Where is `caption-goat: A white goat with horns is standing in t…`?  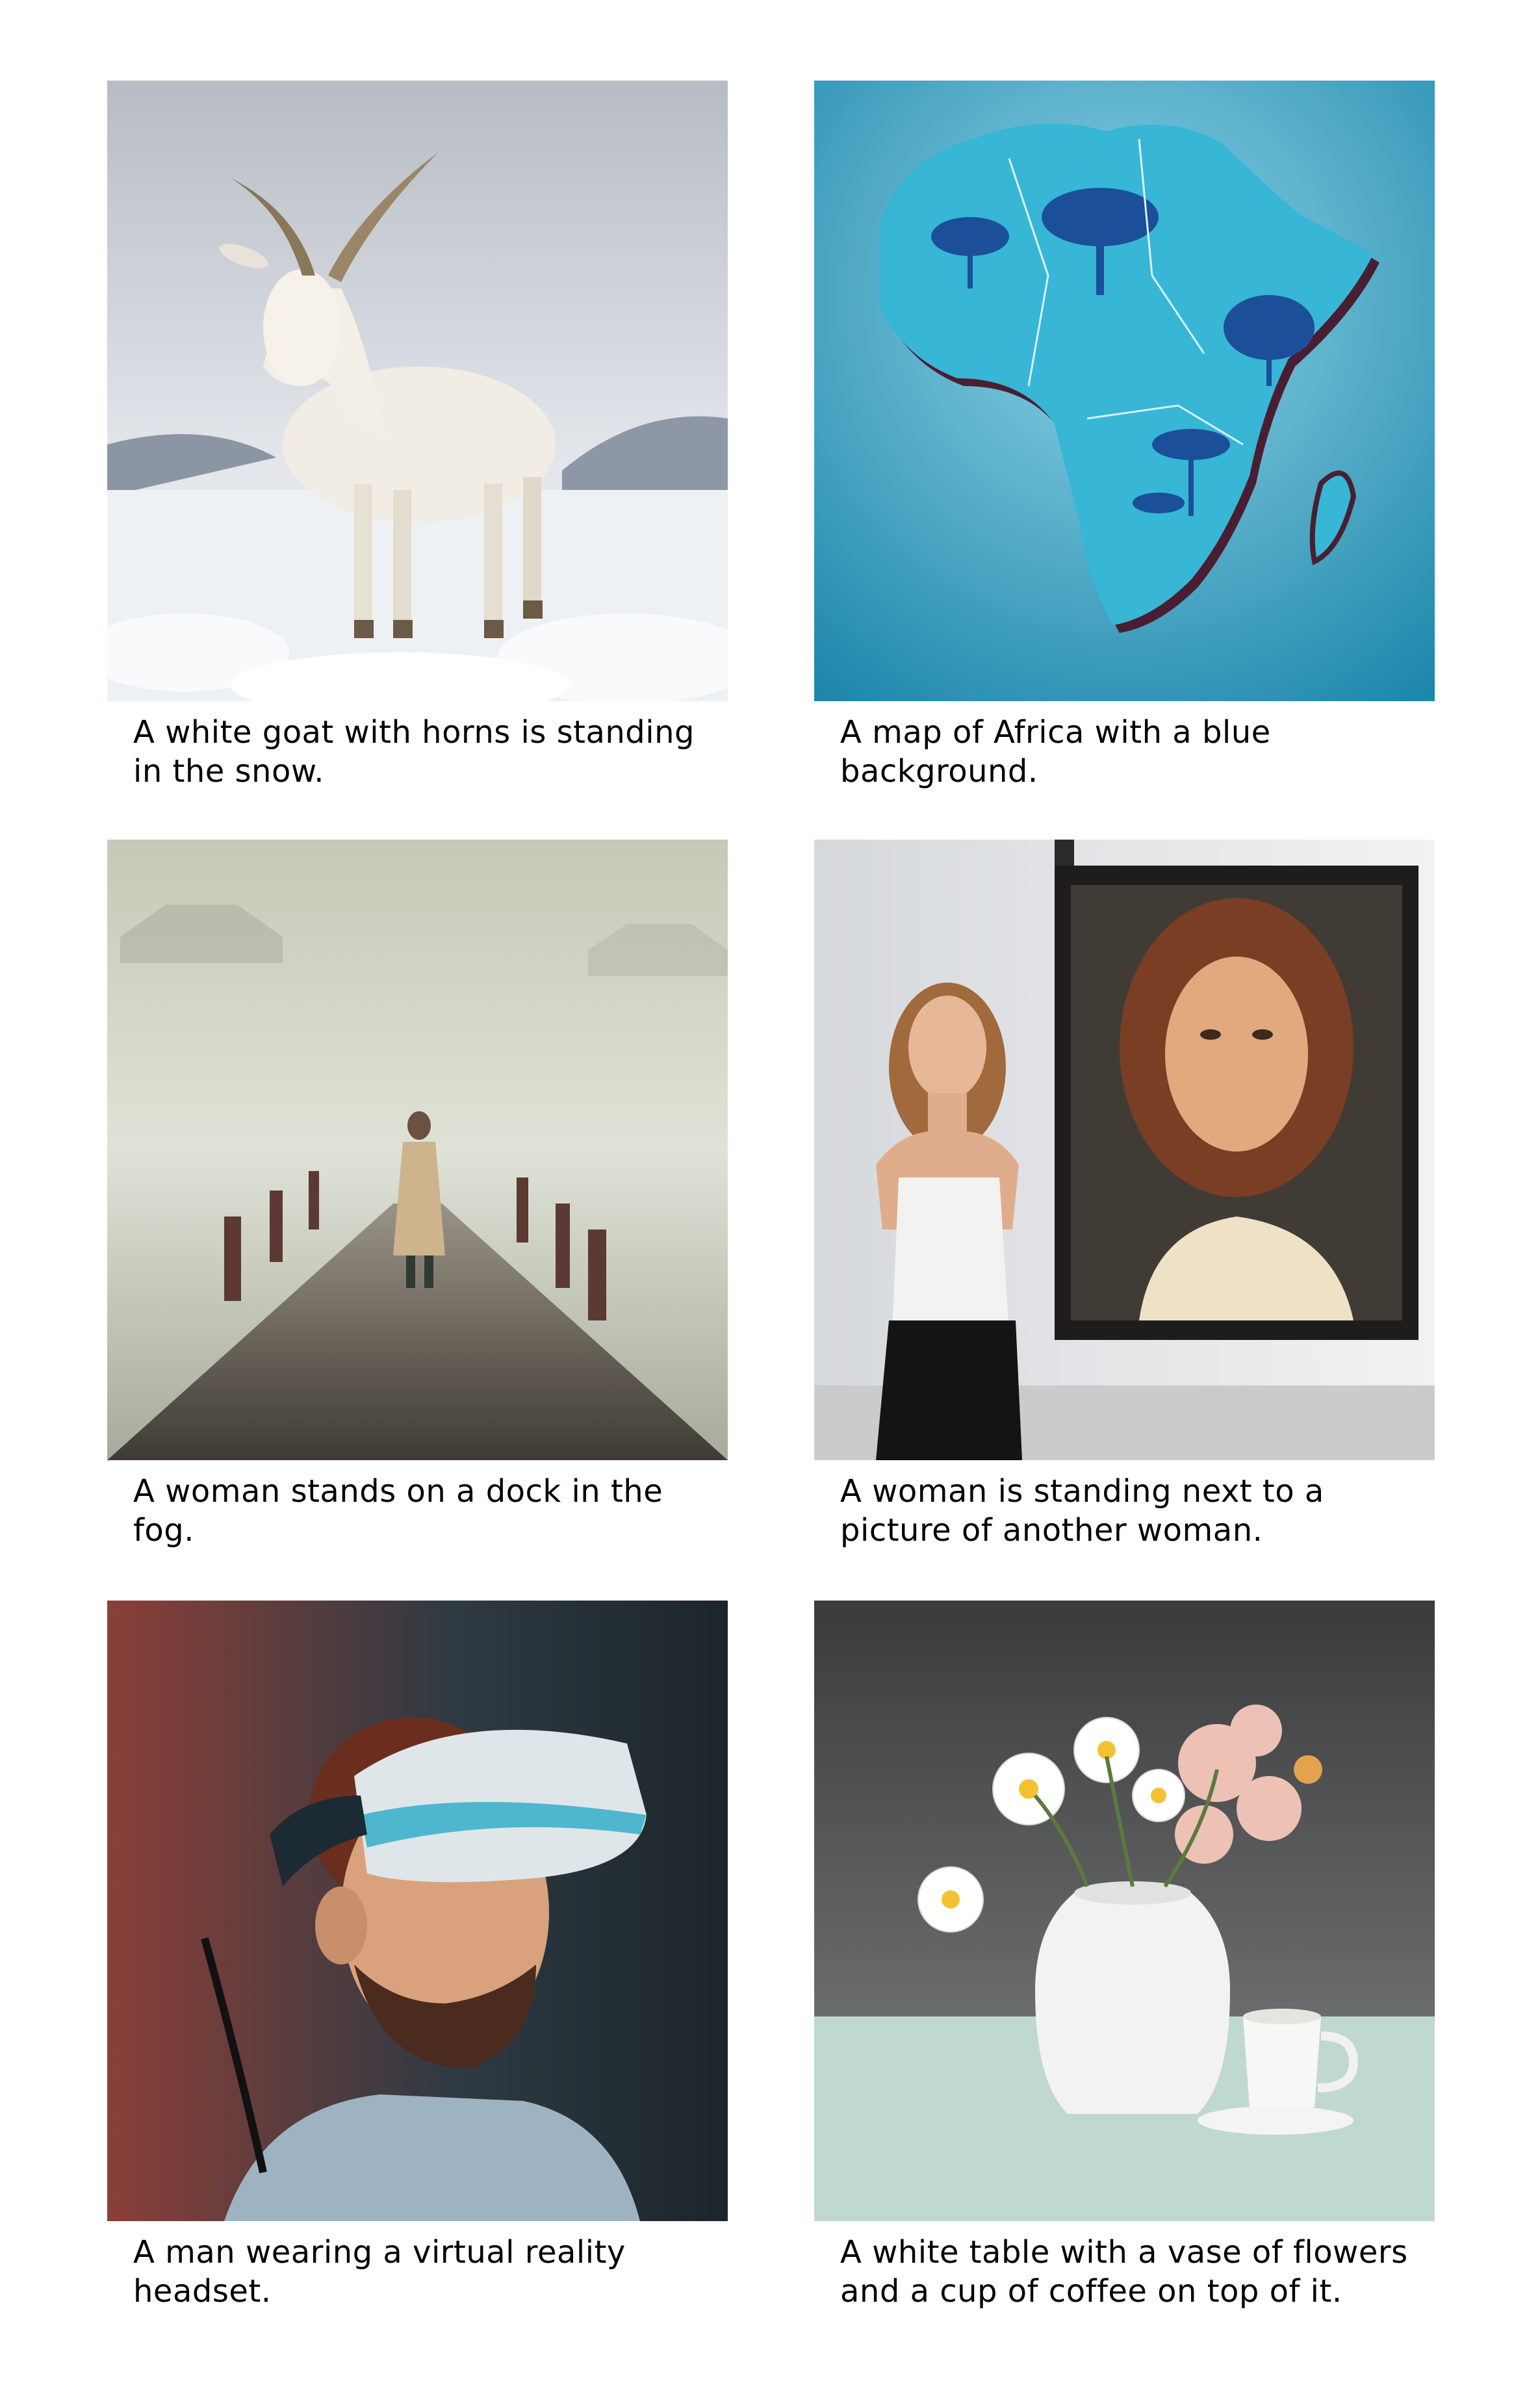 caption-goat: A white goat with horns is standing in t… is located at coordinates (414, 752).